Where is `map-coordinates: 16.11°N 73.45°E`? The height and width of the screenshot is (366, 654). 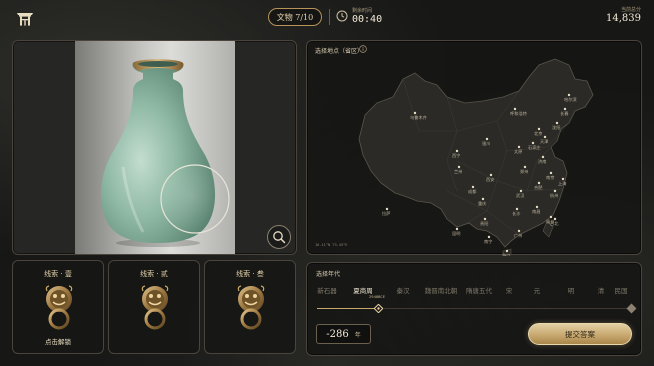
map-coordinates: 16.11°N 73.45°E is located at coordinates (331, 245).